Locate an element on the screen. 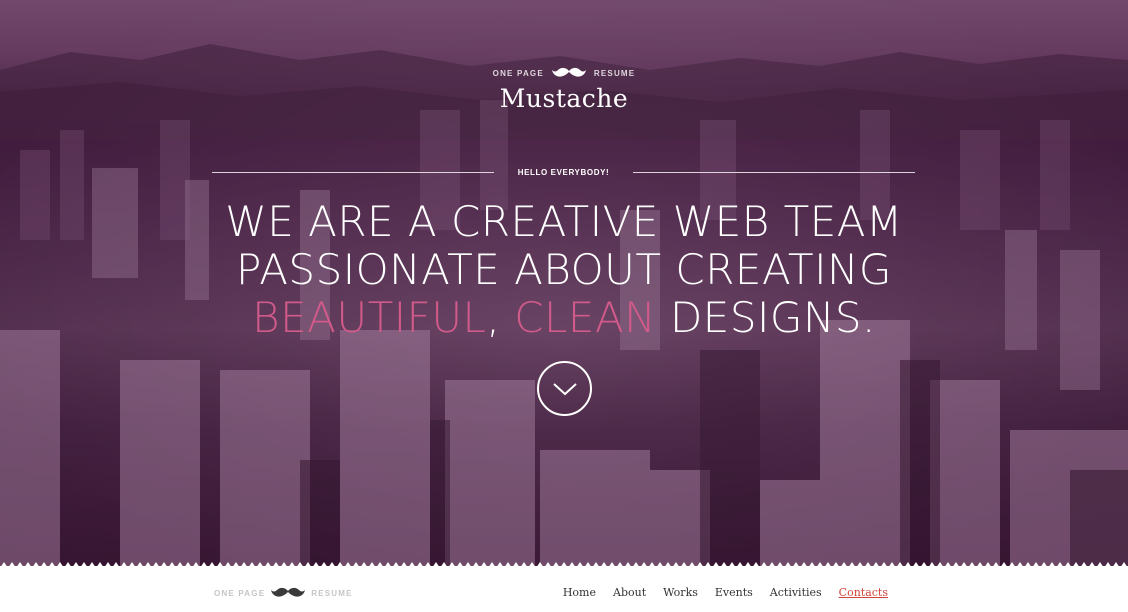 Image resolution: width=1128 pixels, height=612 pixels. scroll-down-button is located at coordinates (564, 388).